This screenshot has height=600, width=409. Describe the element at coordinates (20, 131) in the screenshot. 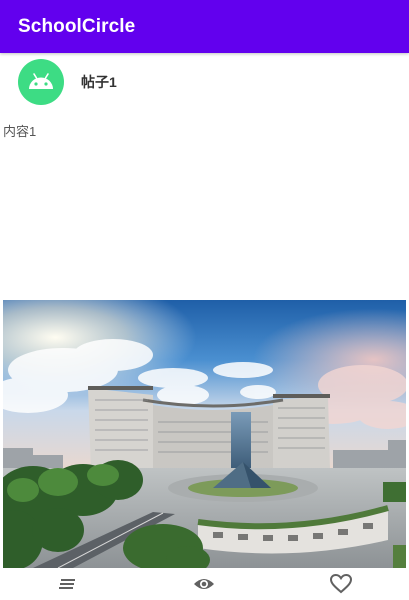

I see `post-content: 内容1` at that location.